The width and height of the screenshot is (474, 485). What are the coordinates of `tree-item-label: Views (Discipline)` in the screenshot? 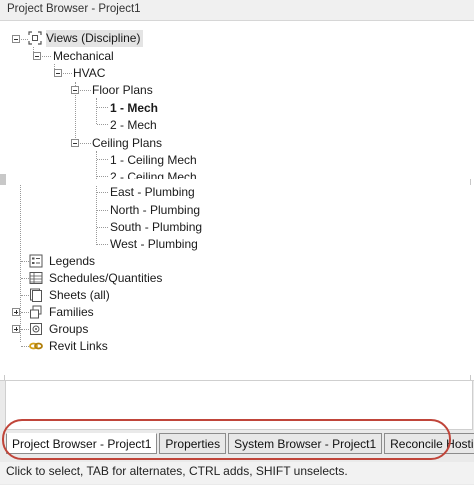 It's located at (93, 38).